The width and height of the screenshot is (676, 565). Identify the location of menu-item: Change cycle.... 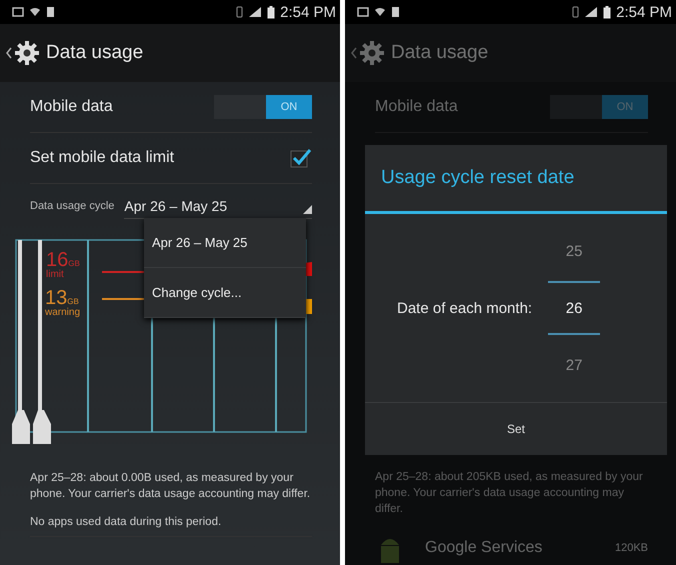
(225, 293).